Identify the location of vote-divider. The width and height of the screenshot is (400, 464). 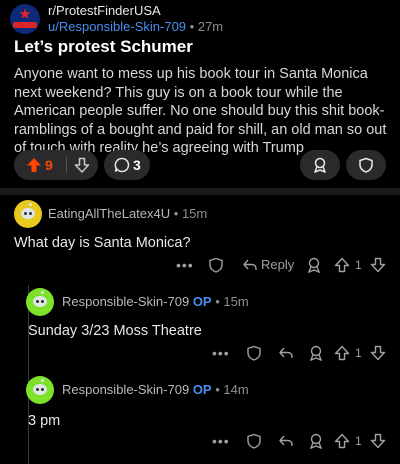
(66, 165).